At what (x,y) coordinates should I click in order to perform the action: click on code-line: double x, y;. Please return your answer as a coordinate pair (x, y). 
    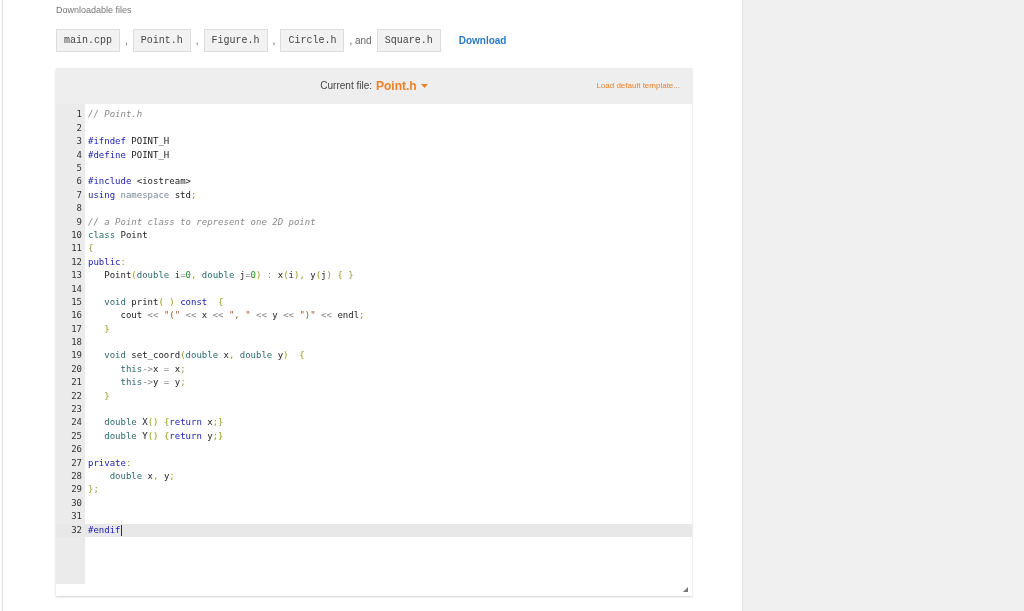
    Looking at the image, I should click on (141, 476).